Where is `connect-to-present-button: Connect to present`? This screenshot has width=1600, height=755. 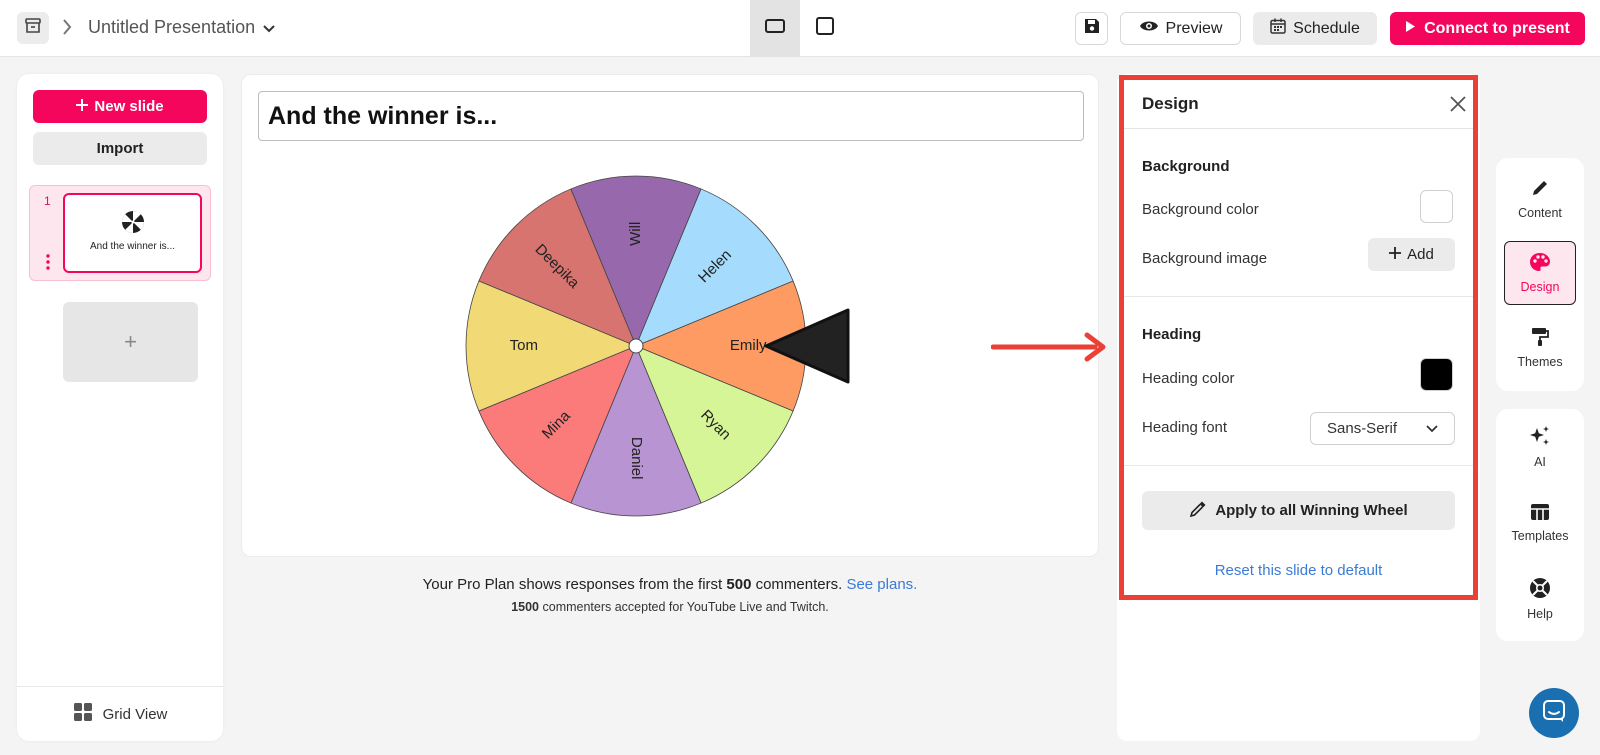
connect-to-present-button: Connect to present is located at coordinates (1487, 28).